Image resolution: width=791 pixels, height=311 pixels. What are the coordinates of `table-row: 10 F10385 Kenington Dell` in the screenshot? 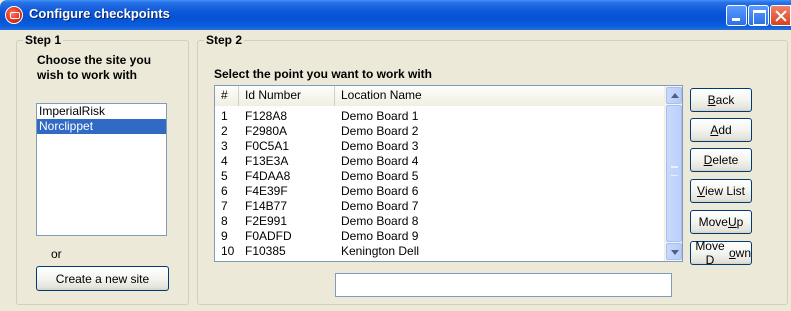 It's located at (439, 251).